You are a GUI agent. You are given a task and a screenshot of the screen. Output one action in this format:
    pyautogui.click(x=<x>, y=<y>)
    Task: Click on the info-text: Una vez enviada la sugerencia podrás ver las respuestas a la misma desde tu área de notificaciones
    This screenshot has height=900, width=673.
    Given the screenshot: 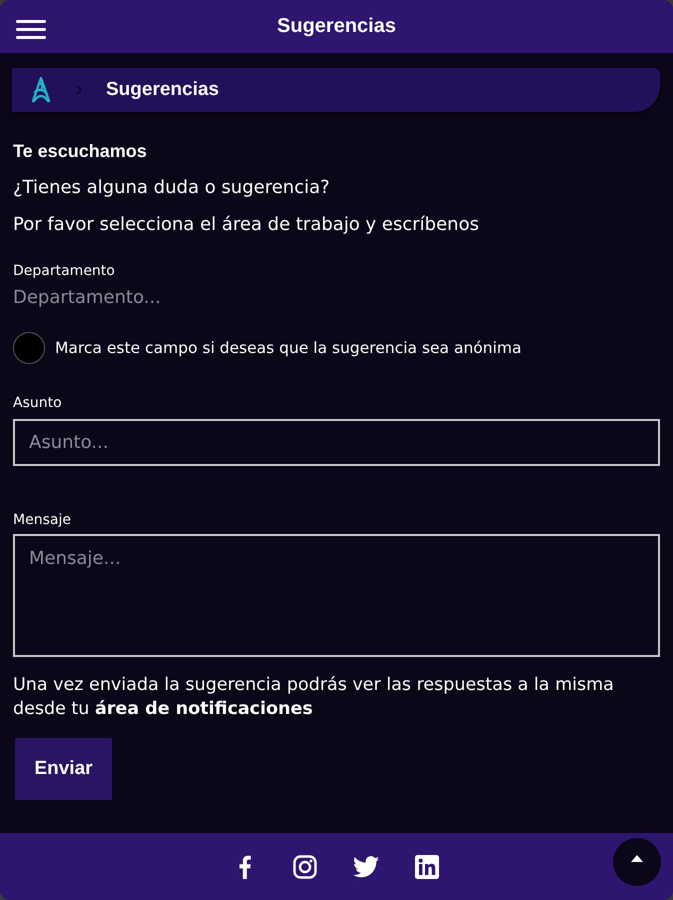 What is the action you would take?
    pyautogui.click(x=314, y=697)
    